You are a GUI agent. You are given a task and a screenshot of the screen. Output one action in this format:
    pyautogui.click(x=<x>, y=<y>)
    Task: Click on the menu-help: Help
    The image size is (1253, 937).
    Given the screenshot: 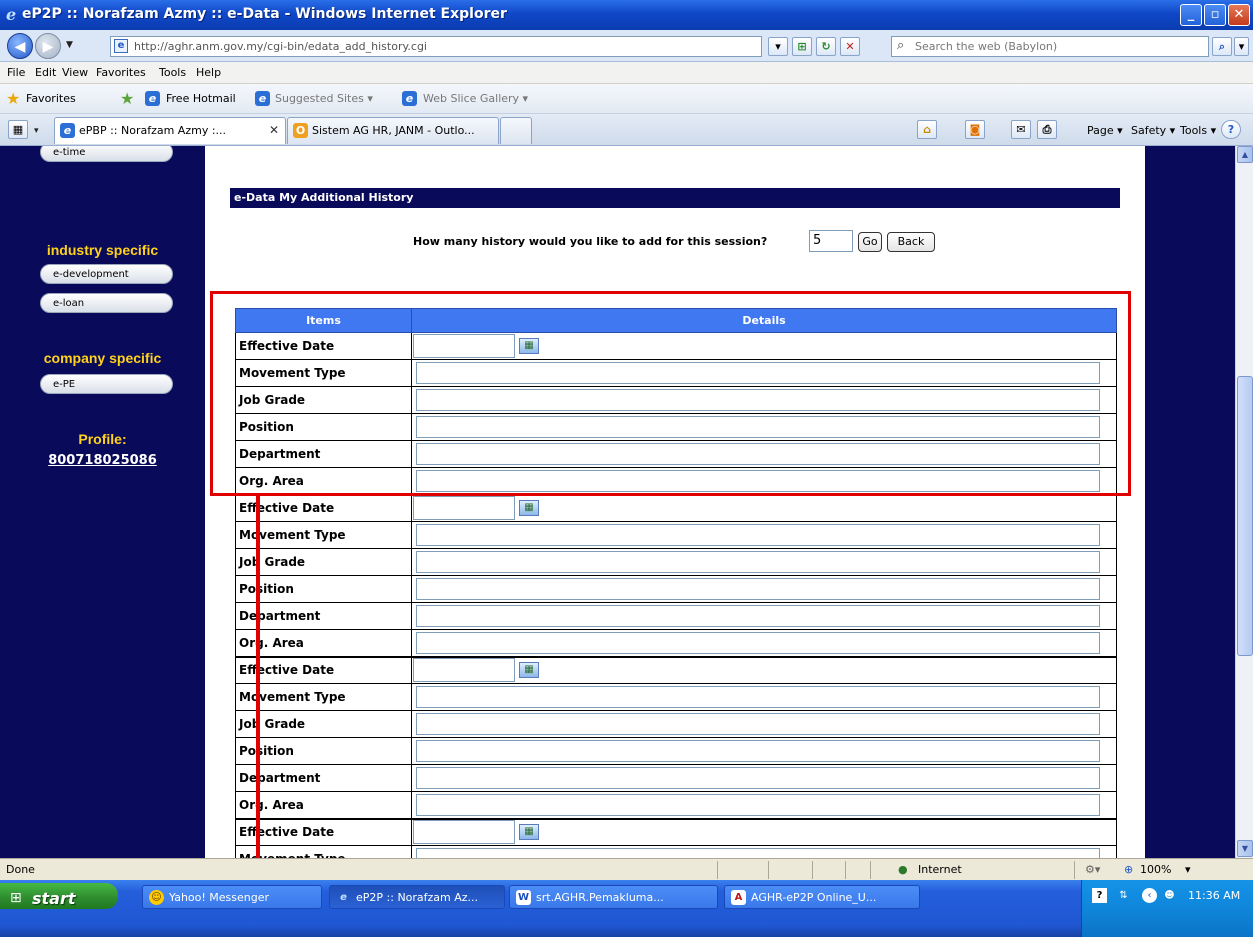 What is the action you would take?
    pyautogui.click(x=208, y=72)
    